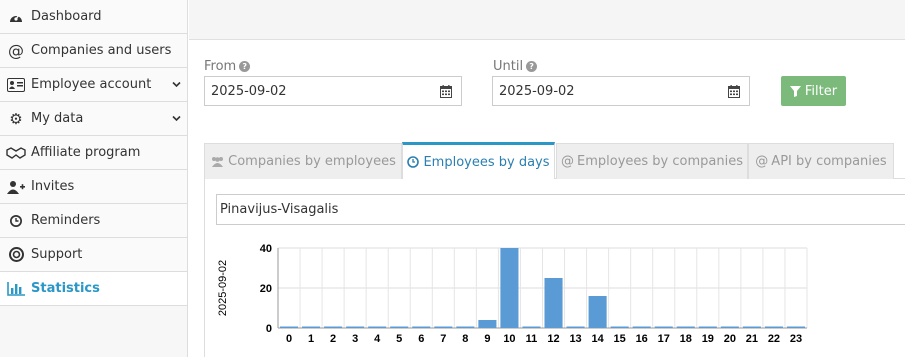 This screenshot has height=357, width=905. Describe the element at coordinates (65, 288) in the screenshot. I see `sidebar-item-label: Statistics` at that location.